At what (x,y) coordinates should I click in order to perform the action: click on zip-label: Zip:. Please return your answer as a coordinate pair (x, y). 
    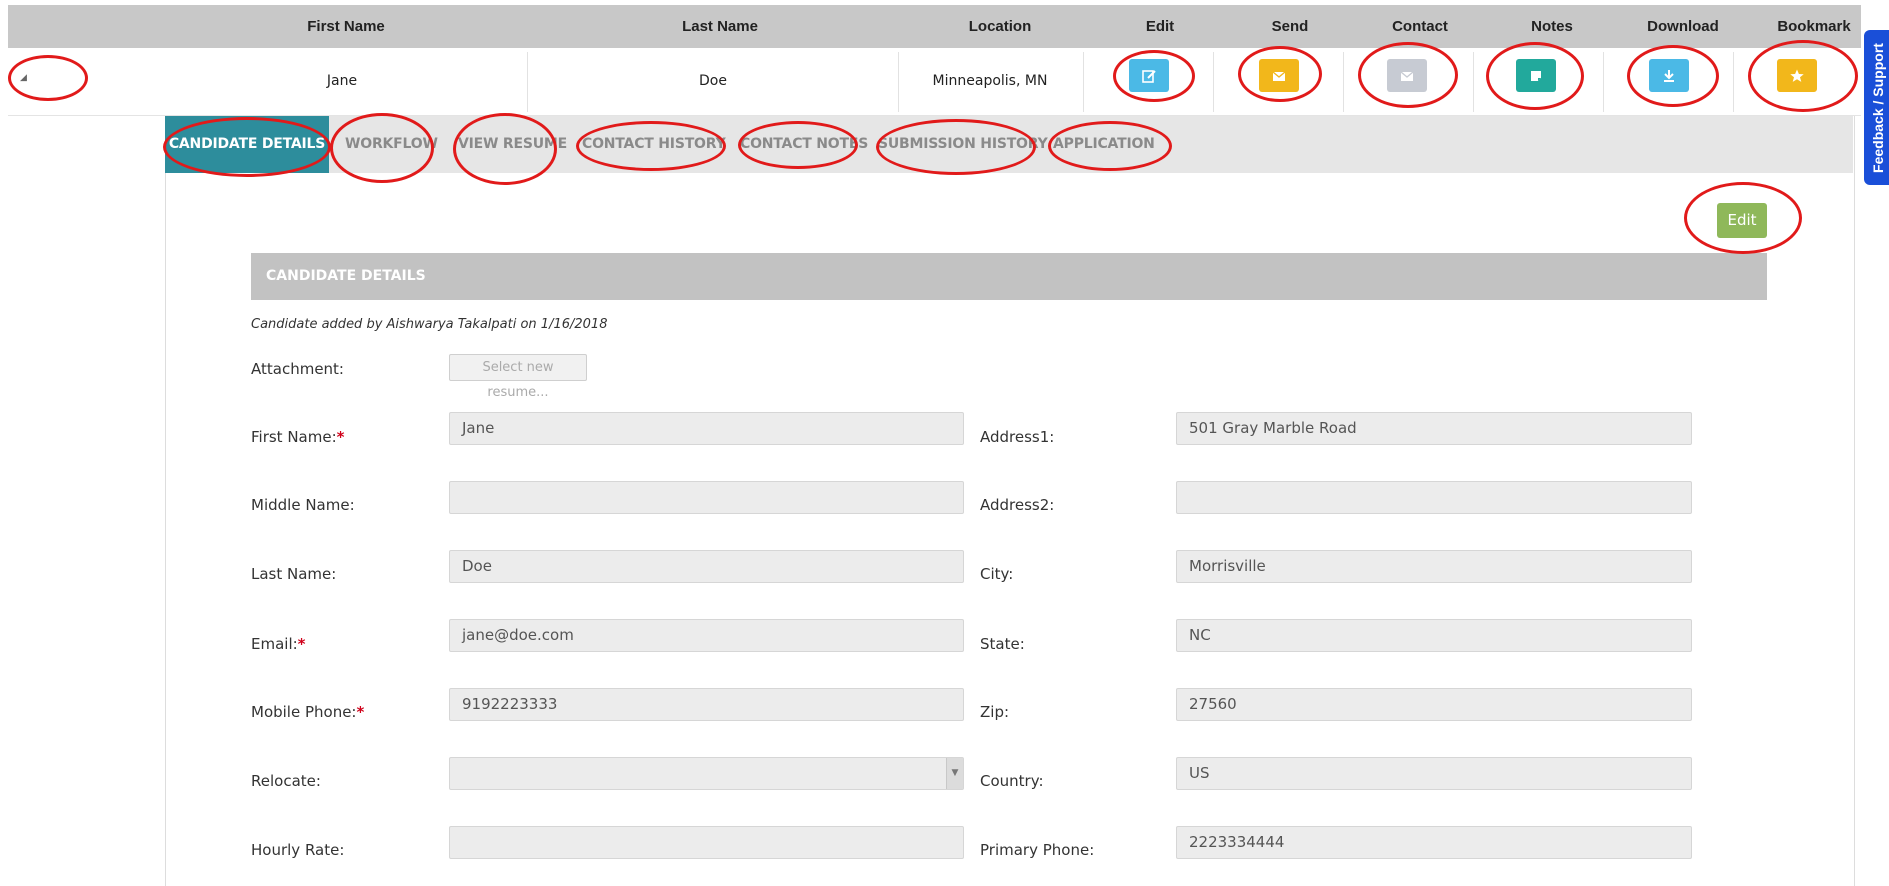
    Looking at the image, I should click on (995, 712).